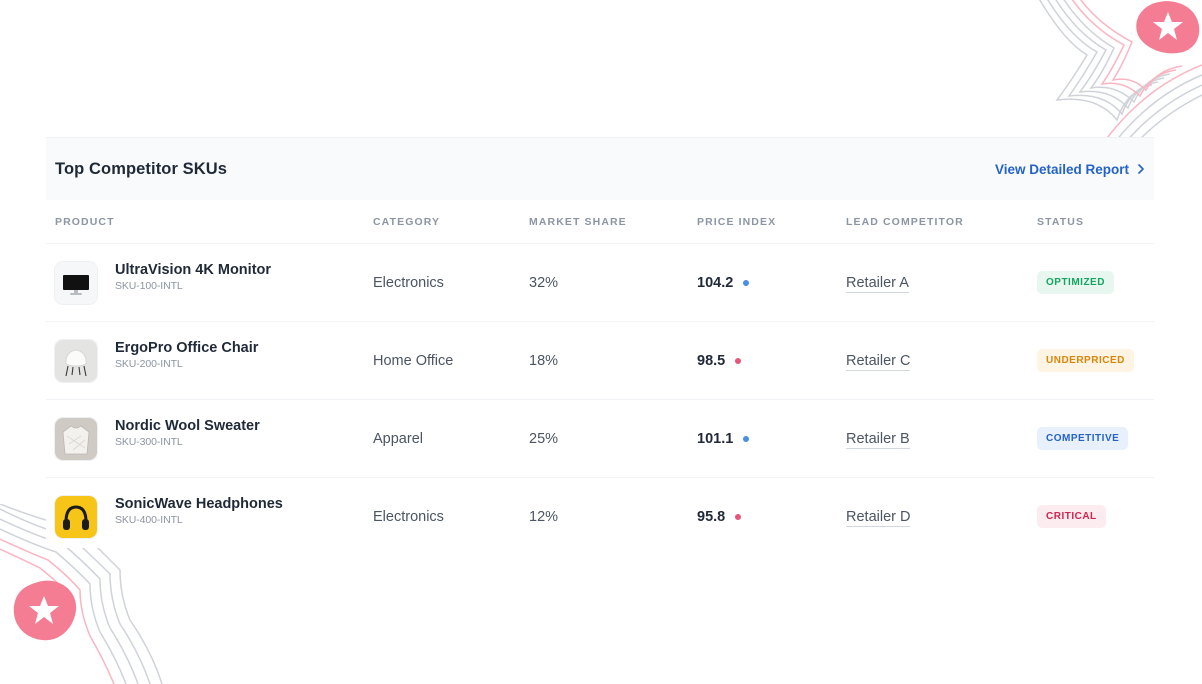  Describe the element at coordinates (76, 360) in the screenshot. I see `chair-icon` at that location.